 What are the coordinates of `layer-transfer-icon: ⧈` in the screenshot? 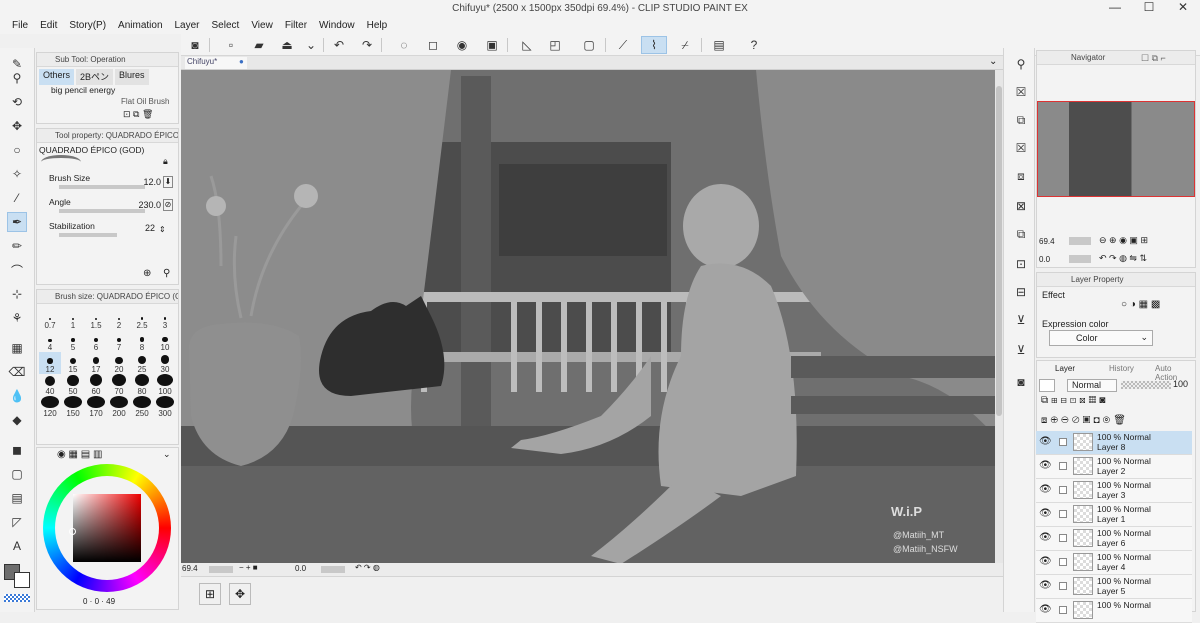 It's located at (1021, 176).